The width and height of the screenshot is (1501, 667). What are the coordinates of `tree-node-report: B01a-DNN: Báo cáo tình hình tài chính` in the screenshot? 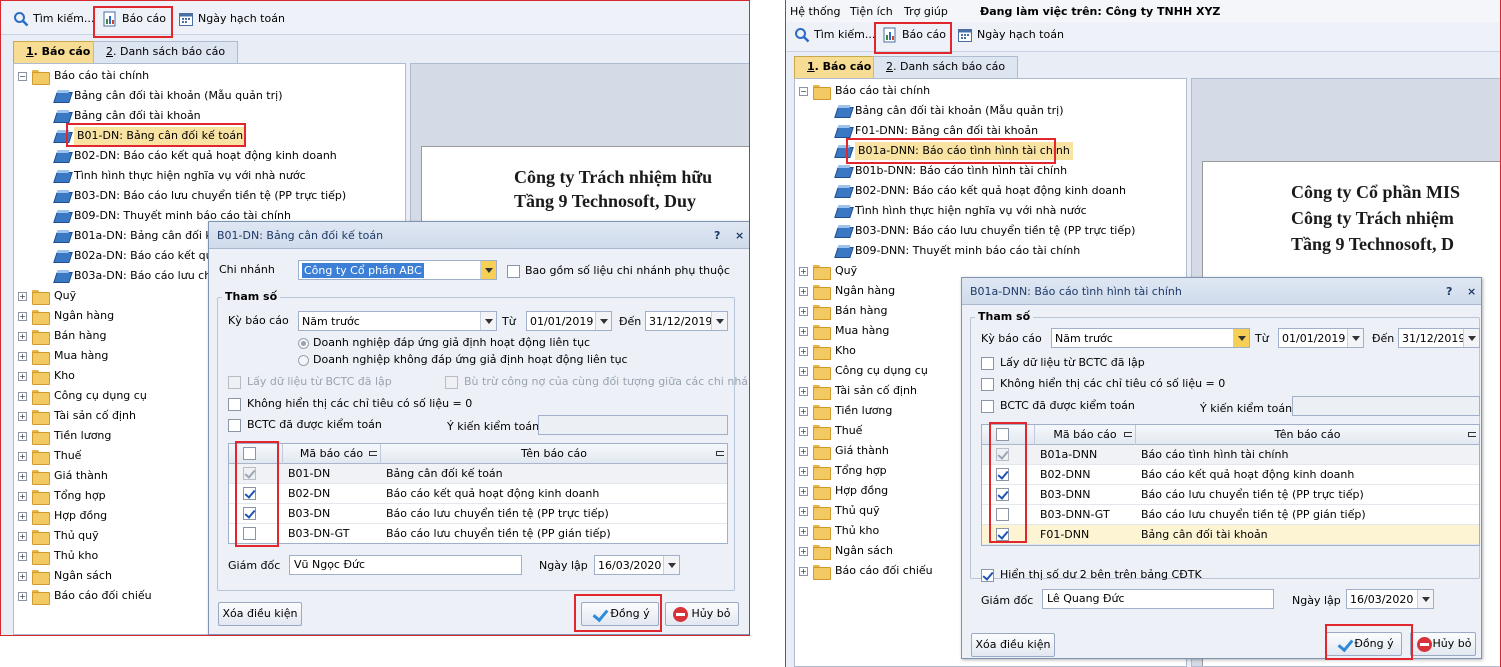 It's located at (992, 151).